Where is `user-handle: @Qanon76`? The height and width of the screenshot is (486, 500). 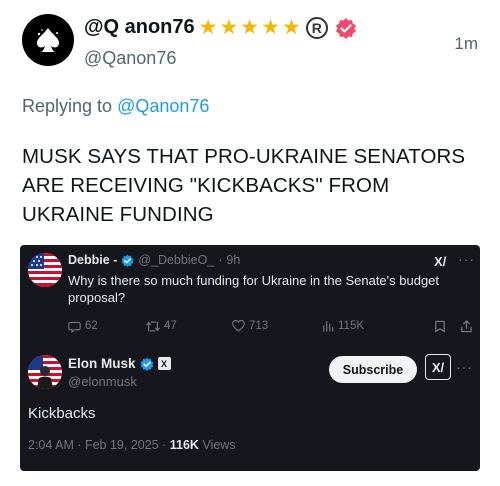 user-handle: @Qanon76 is located at coordinates (130, 58).